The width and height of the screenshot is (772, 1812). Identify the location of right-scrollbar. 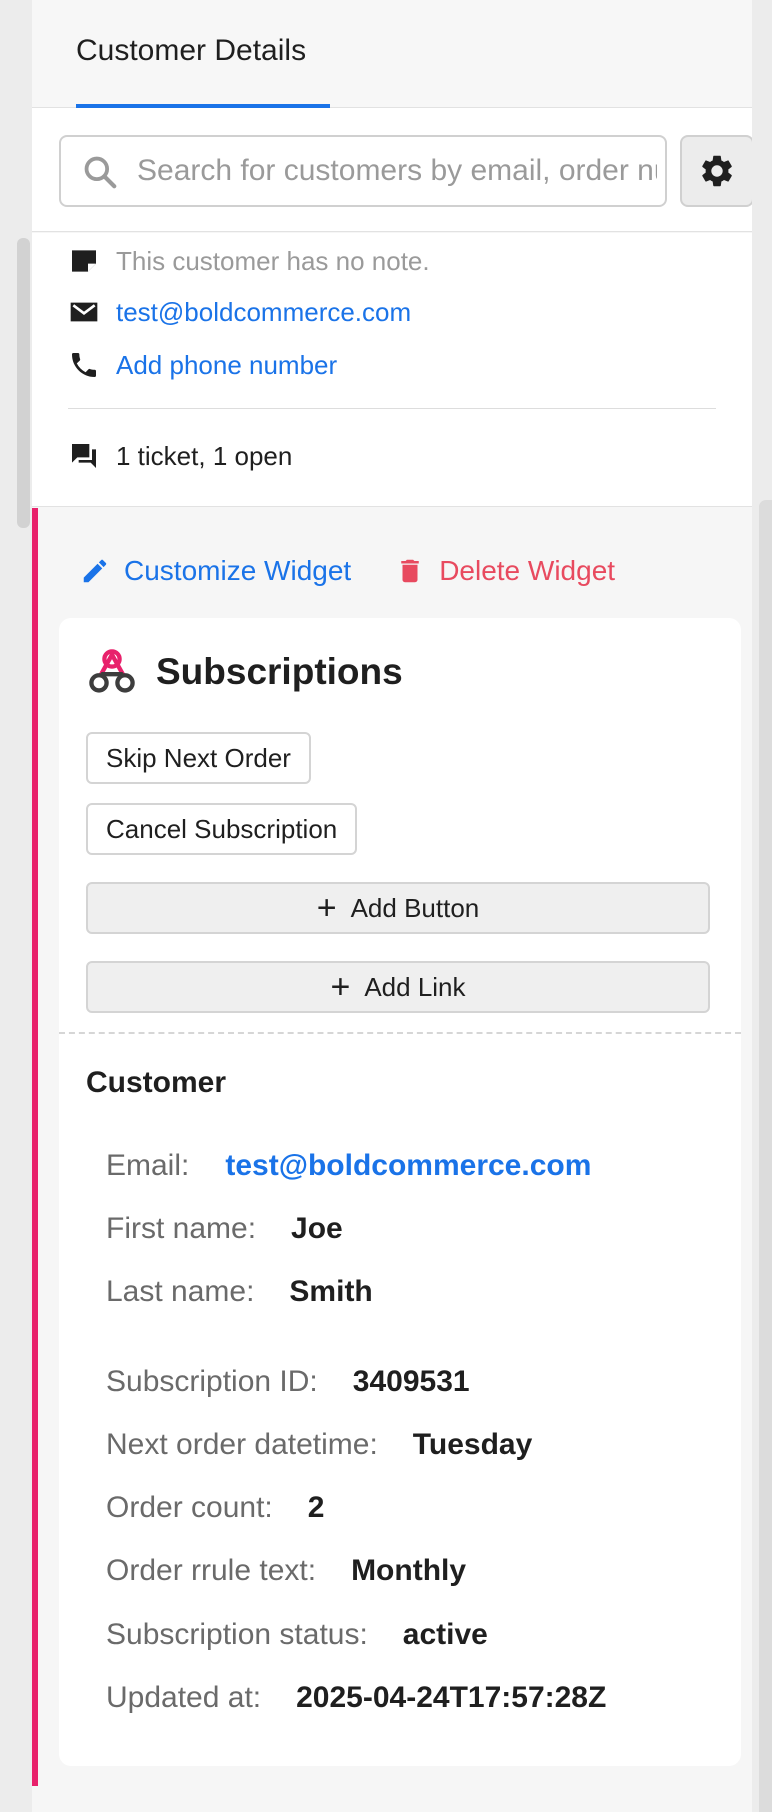
(765, 1156).